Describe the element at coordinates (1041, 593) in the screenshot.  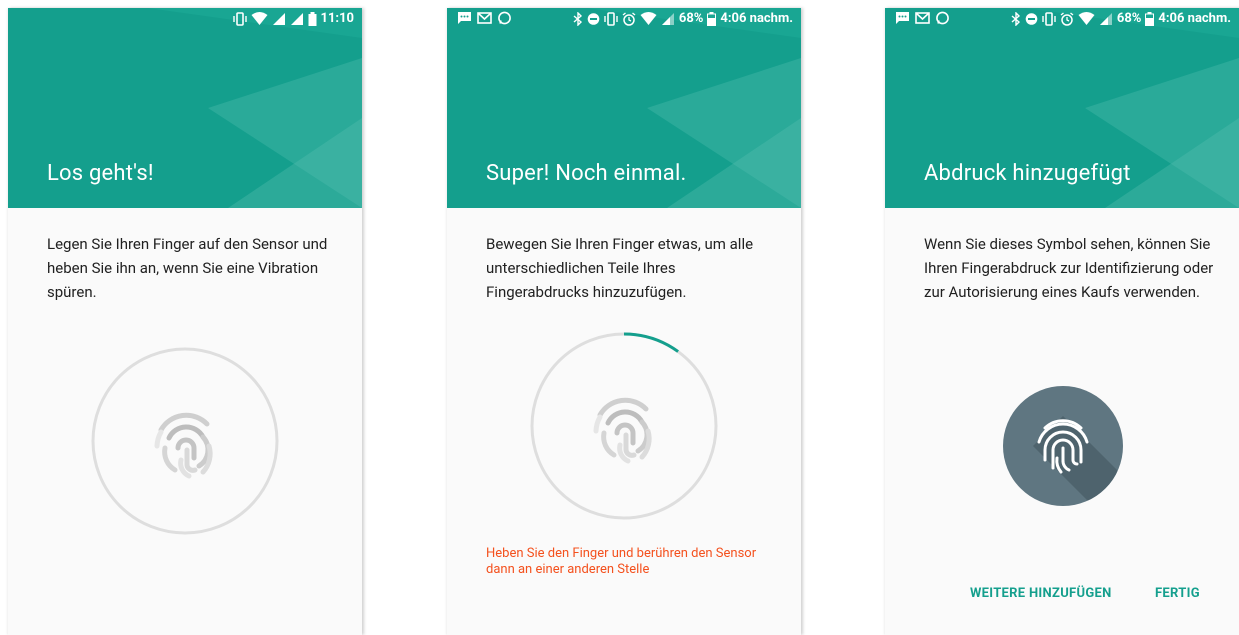
I see `add-more-button: WEITERE HINZUFÜGEN` at that location.